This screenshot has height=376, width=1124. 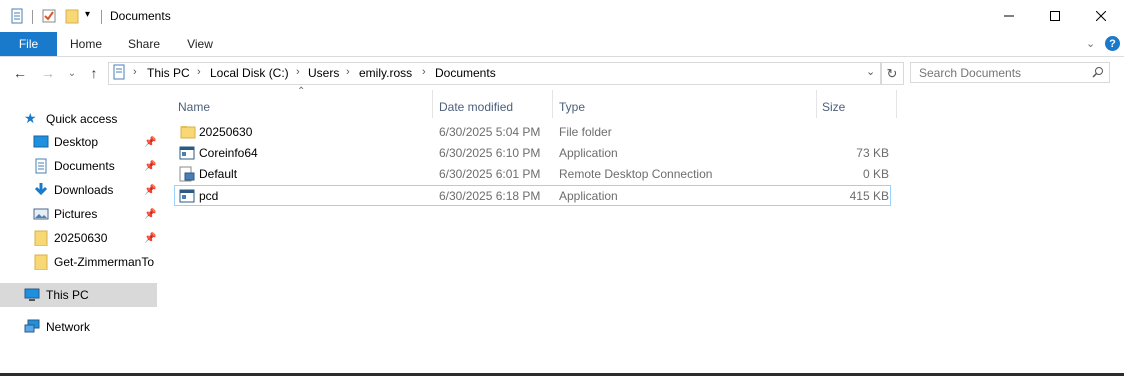 I want to click on breadcrumb-documents: Documents, so click(x=465, y=73).